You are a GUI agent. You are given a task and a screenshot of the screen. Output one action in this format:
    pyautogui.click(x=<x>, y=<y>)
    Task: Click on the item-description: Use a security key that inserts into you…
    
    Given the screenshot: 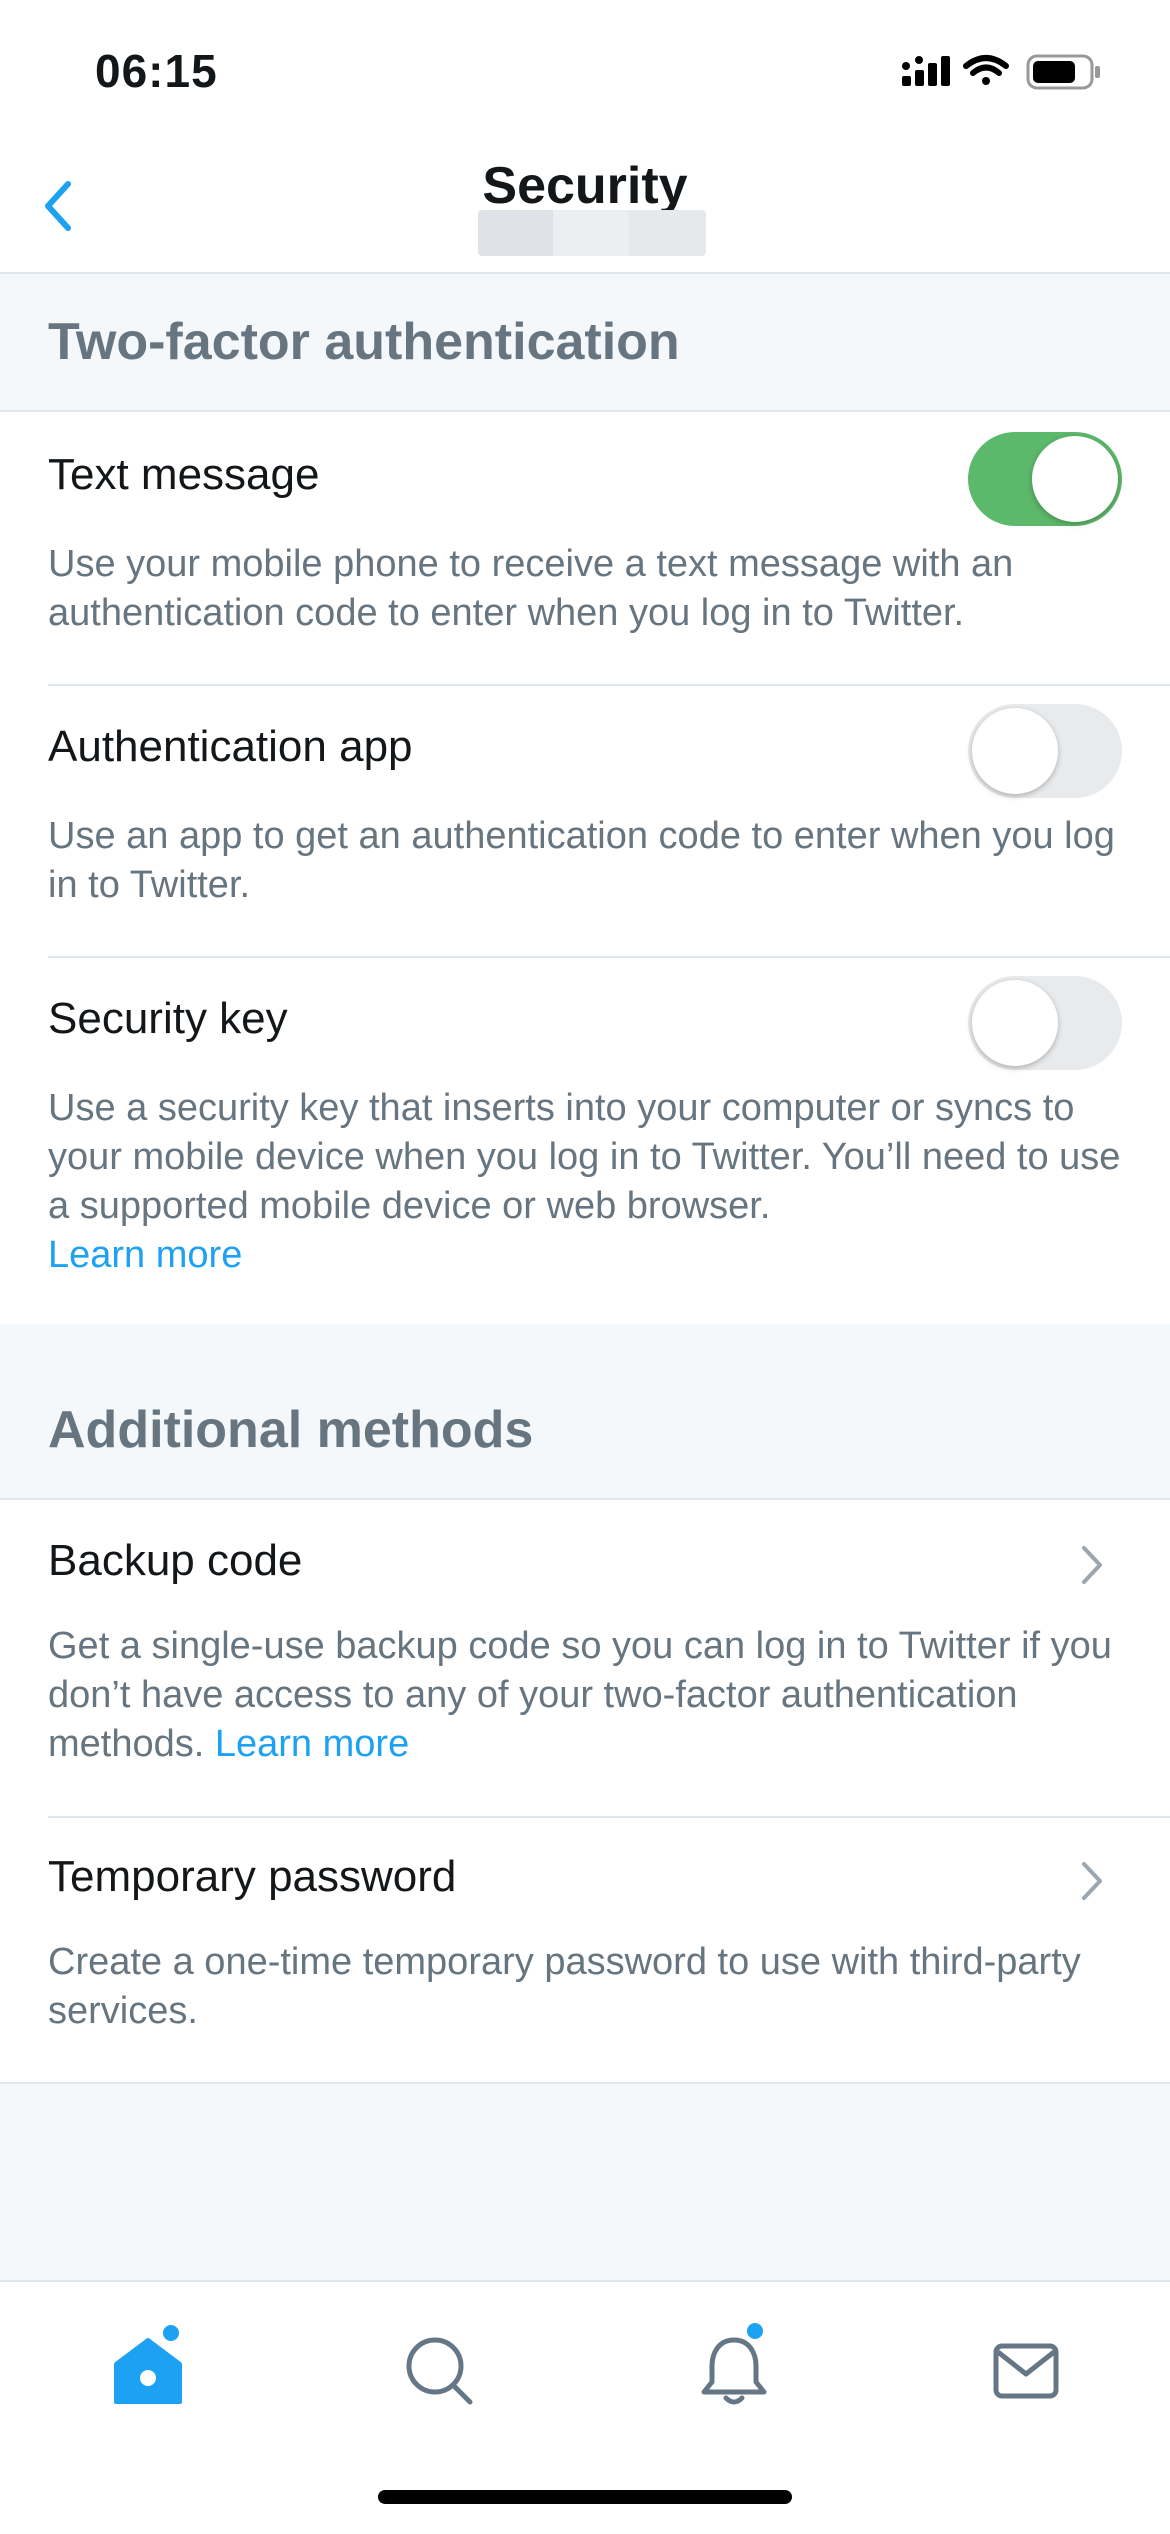 What is the action you would take?
    pyautogui.click(x=585, y=1182)
    